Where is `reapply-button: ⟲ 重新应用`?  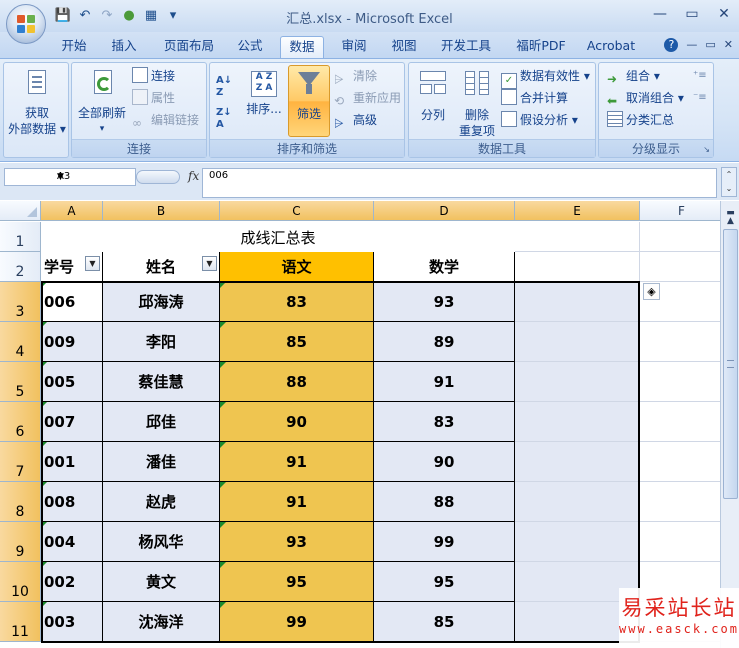
reapply-button: ⟲ 重新应用 is located at coordinates (367, 98).